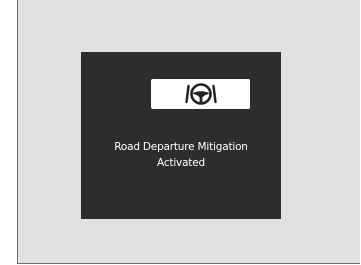  I want to click on message-line-1: Road Departure Mitigation, so click(181, 147).